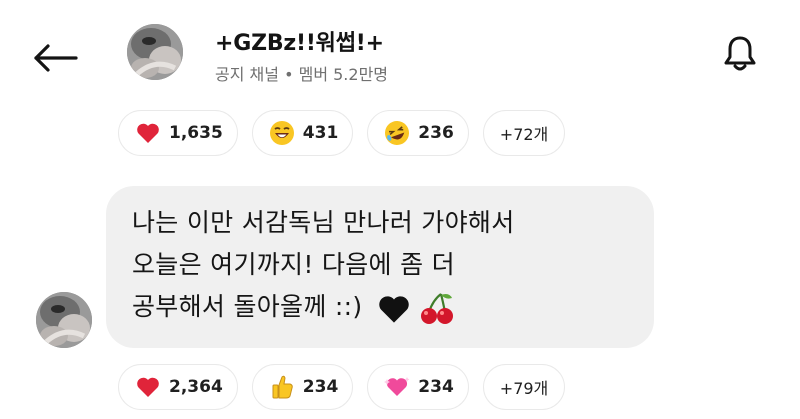 This screenshot has height=419, width=800. I want to click on arrow-left-icon, so click(56, 58).